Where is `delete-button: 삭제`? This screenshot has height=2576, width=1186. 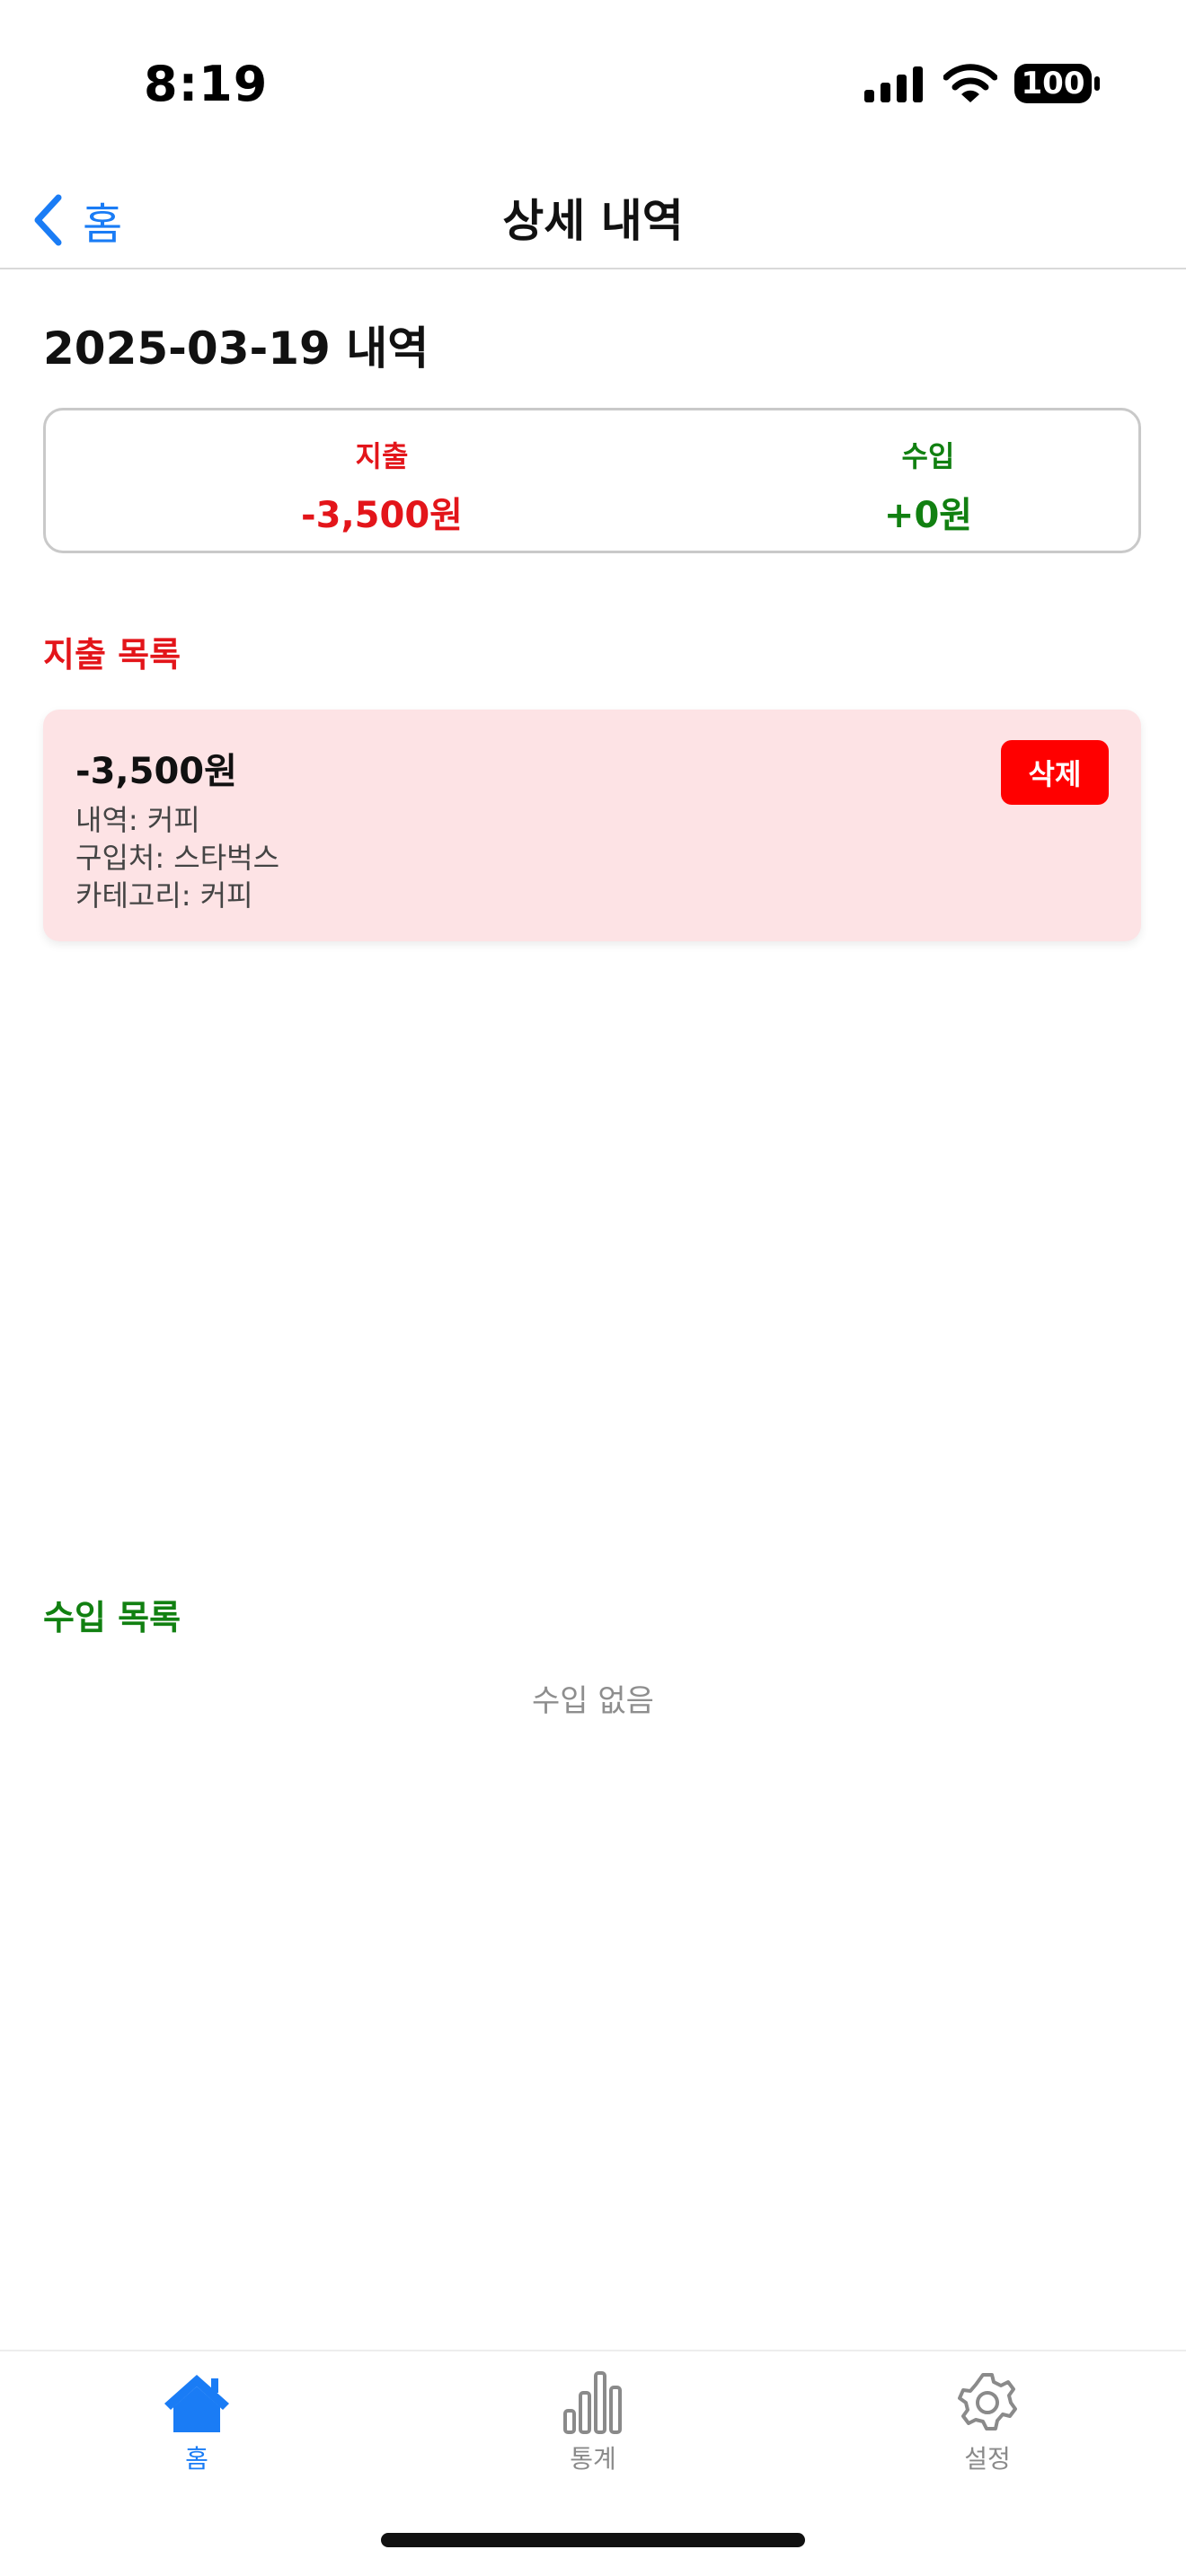
delete-button: 삭제 is located at coordinates (1055, 772).